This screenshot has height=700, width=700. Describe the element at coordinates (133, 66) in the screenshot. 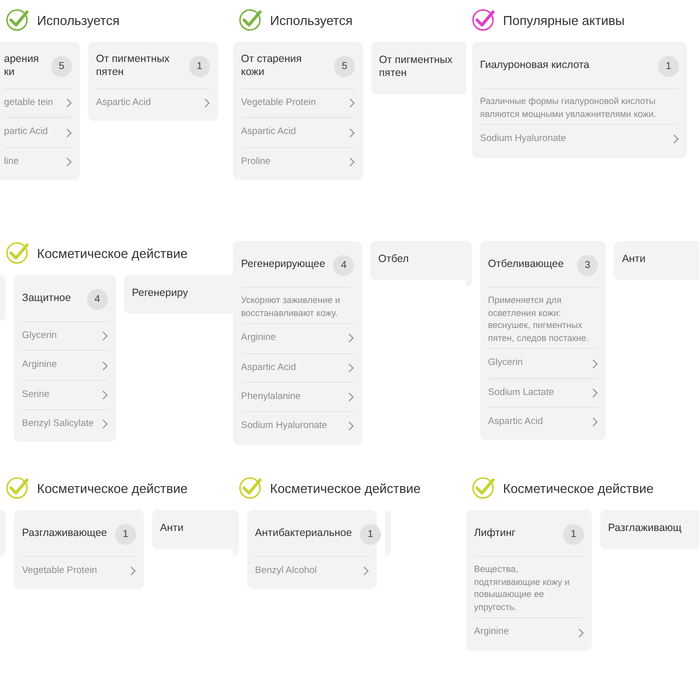

I see `category-title: От пигментных пятен` at that location.